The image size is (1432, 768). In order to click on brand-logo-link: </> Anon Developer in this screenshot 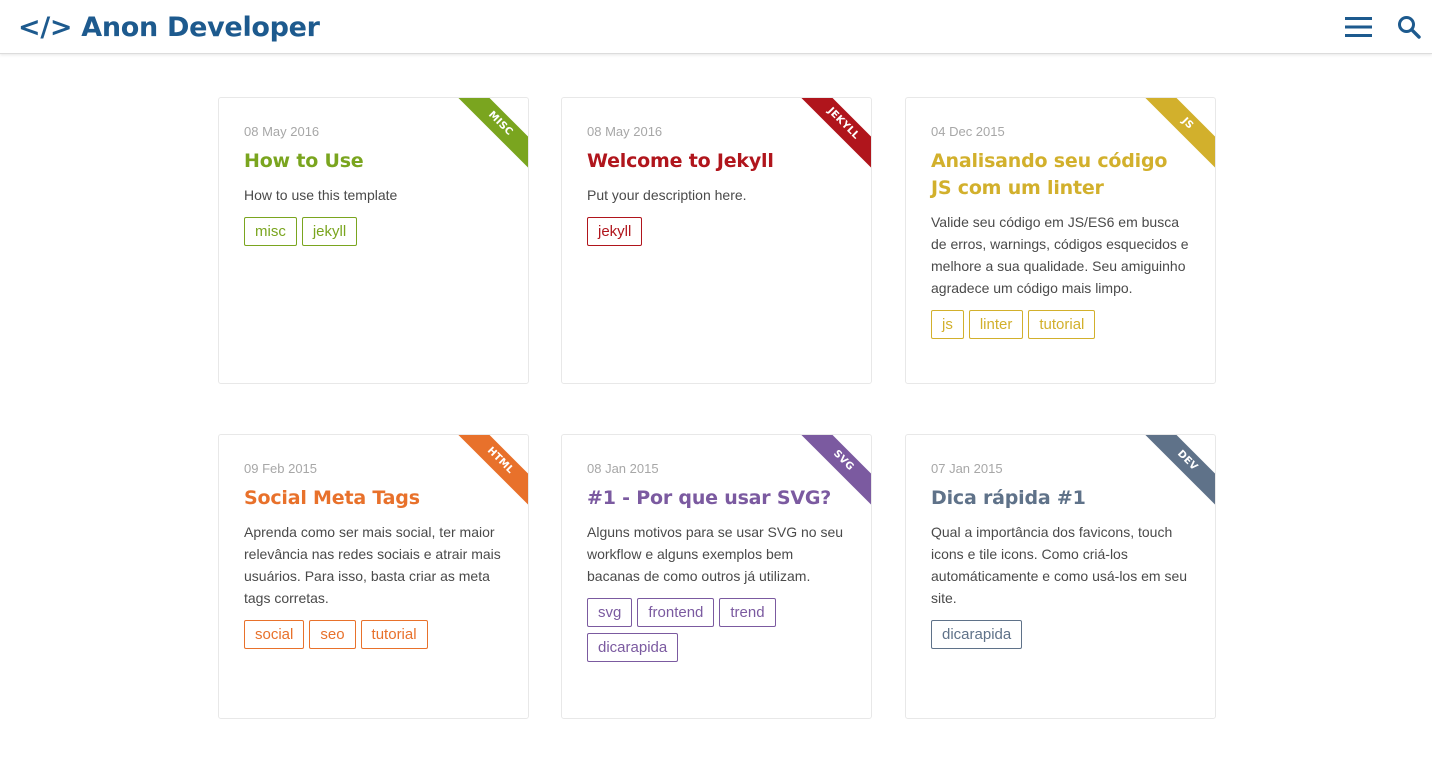, I will do `click(169, 27)`.